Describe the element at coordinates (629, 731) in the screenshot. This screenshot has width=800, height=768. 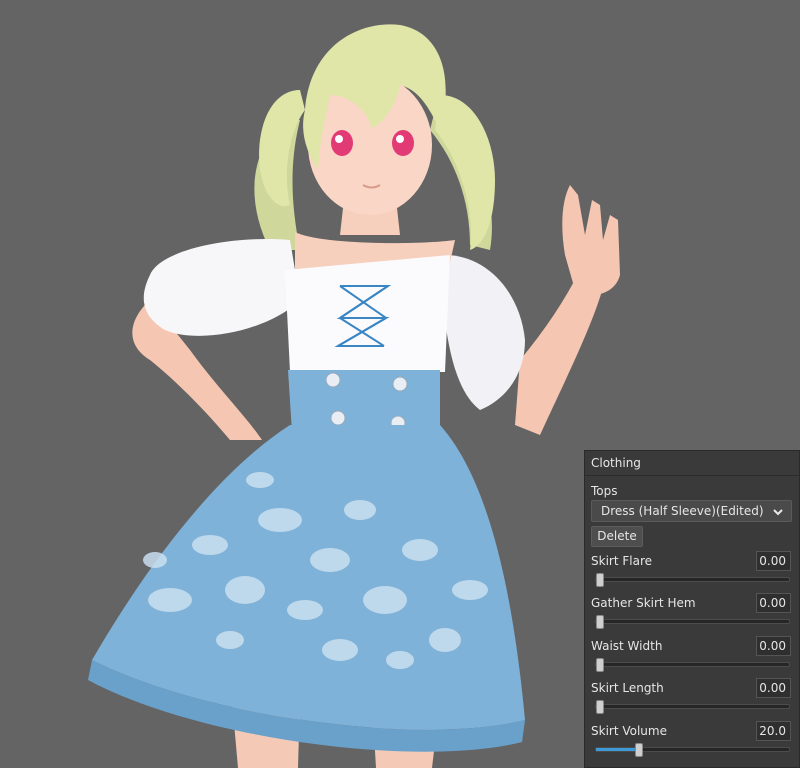
I see `slider-label: Skirt Volume` at that location.